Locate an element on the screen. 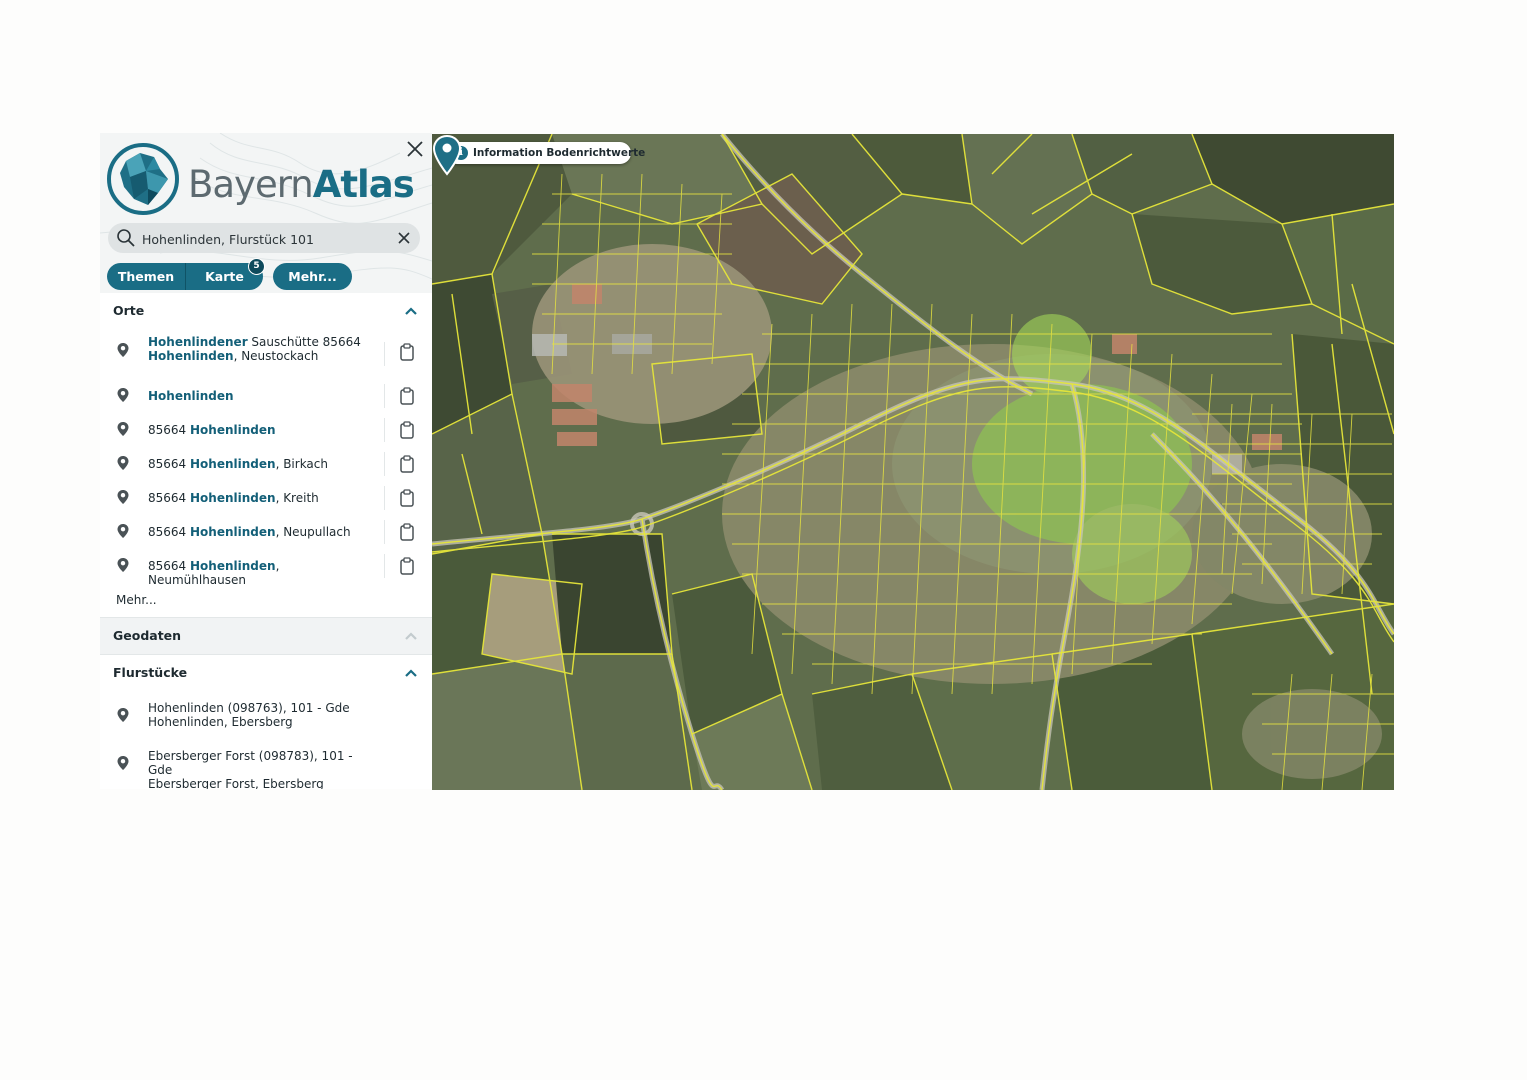  result-rest: , Birkach is located at coordinates (301, 464).